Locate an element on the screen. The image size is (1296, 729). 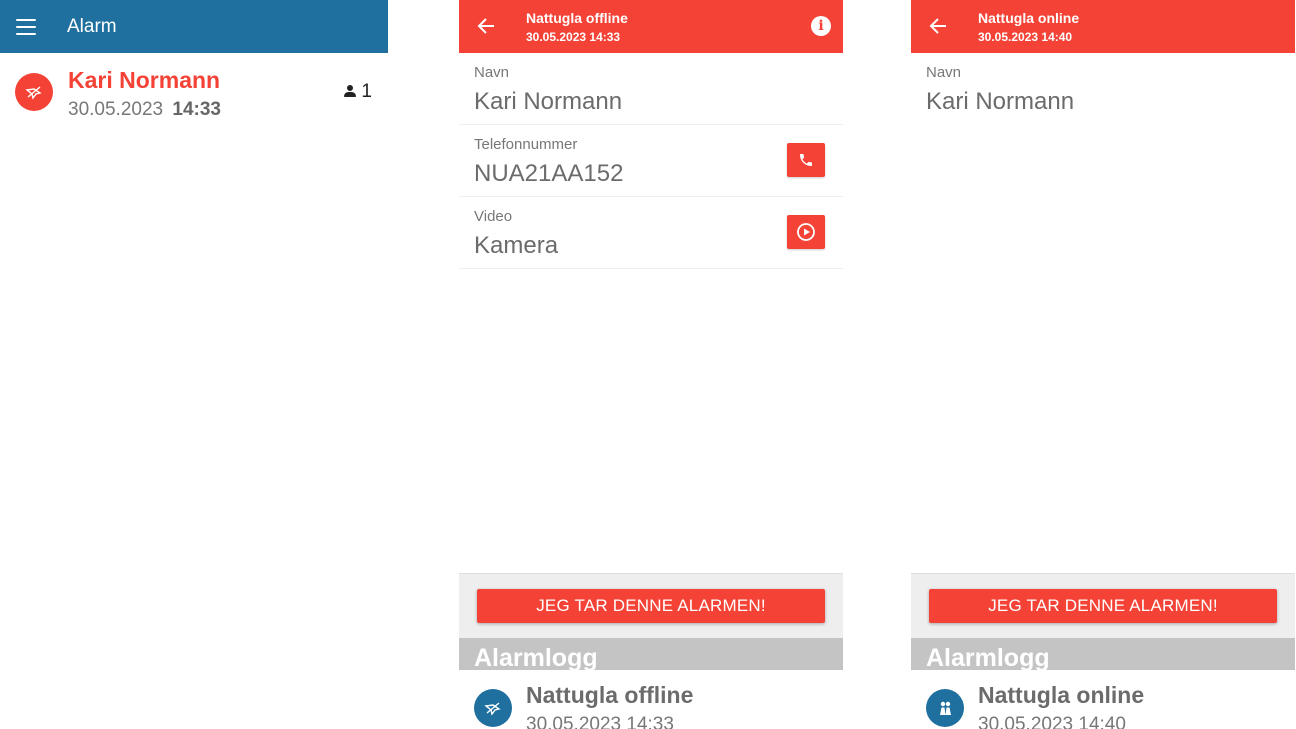
field-video: Video Kamera is located at coordinates (651, 233).